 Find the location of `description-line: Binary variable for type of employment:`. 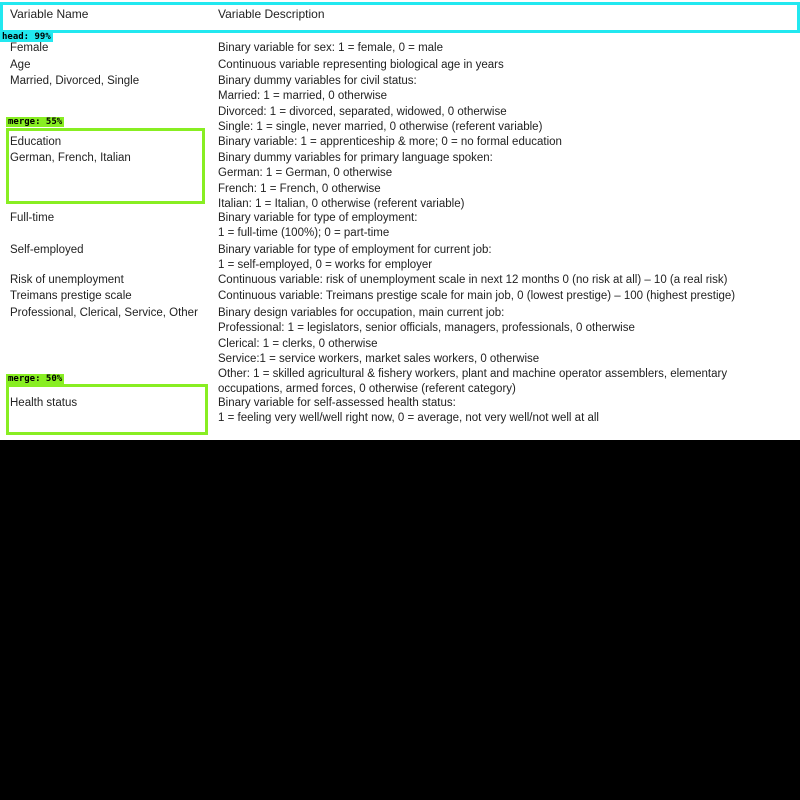

description-line: Binary variable for type of employment: is located at coordinates (318, 218).